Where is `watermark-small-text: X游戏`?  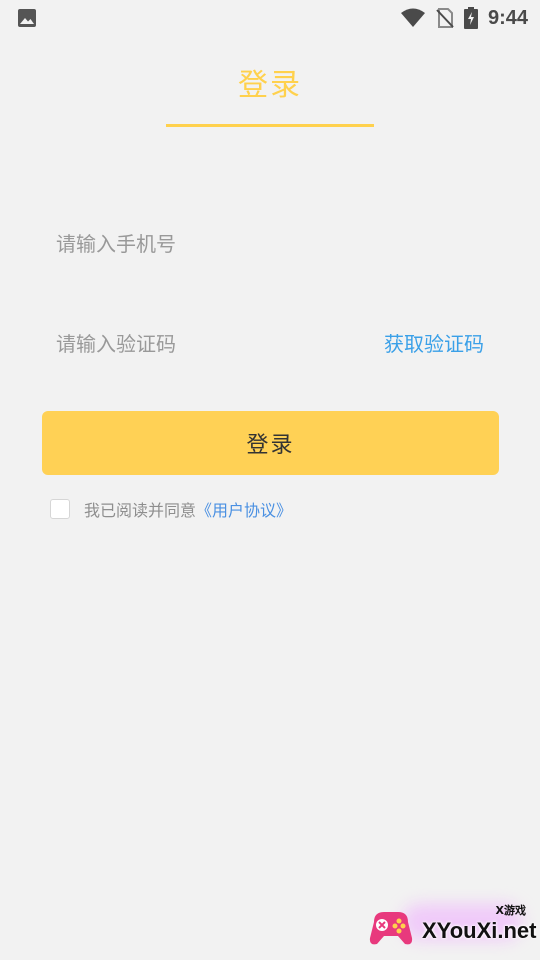 watermark-small-text: X游戏 is located at coordinates (510, 910).